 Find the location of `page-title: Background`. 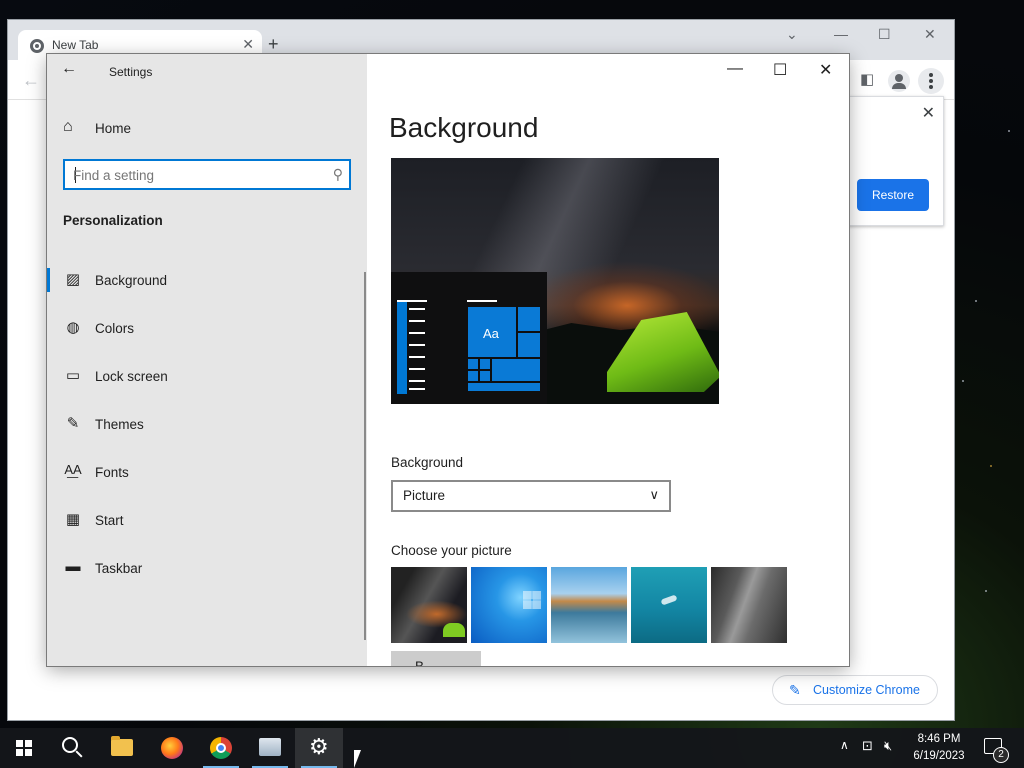

page-title: Background is located at coordinates (464, 127).